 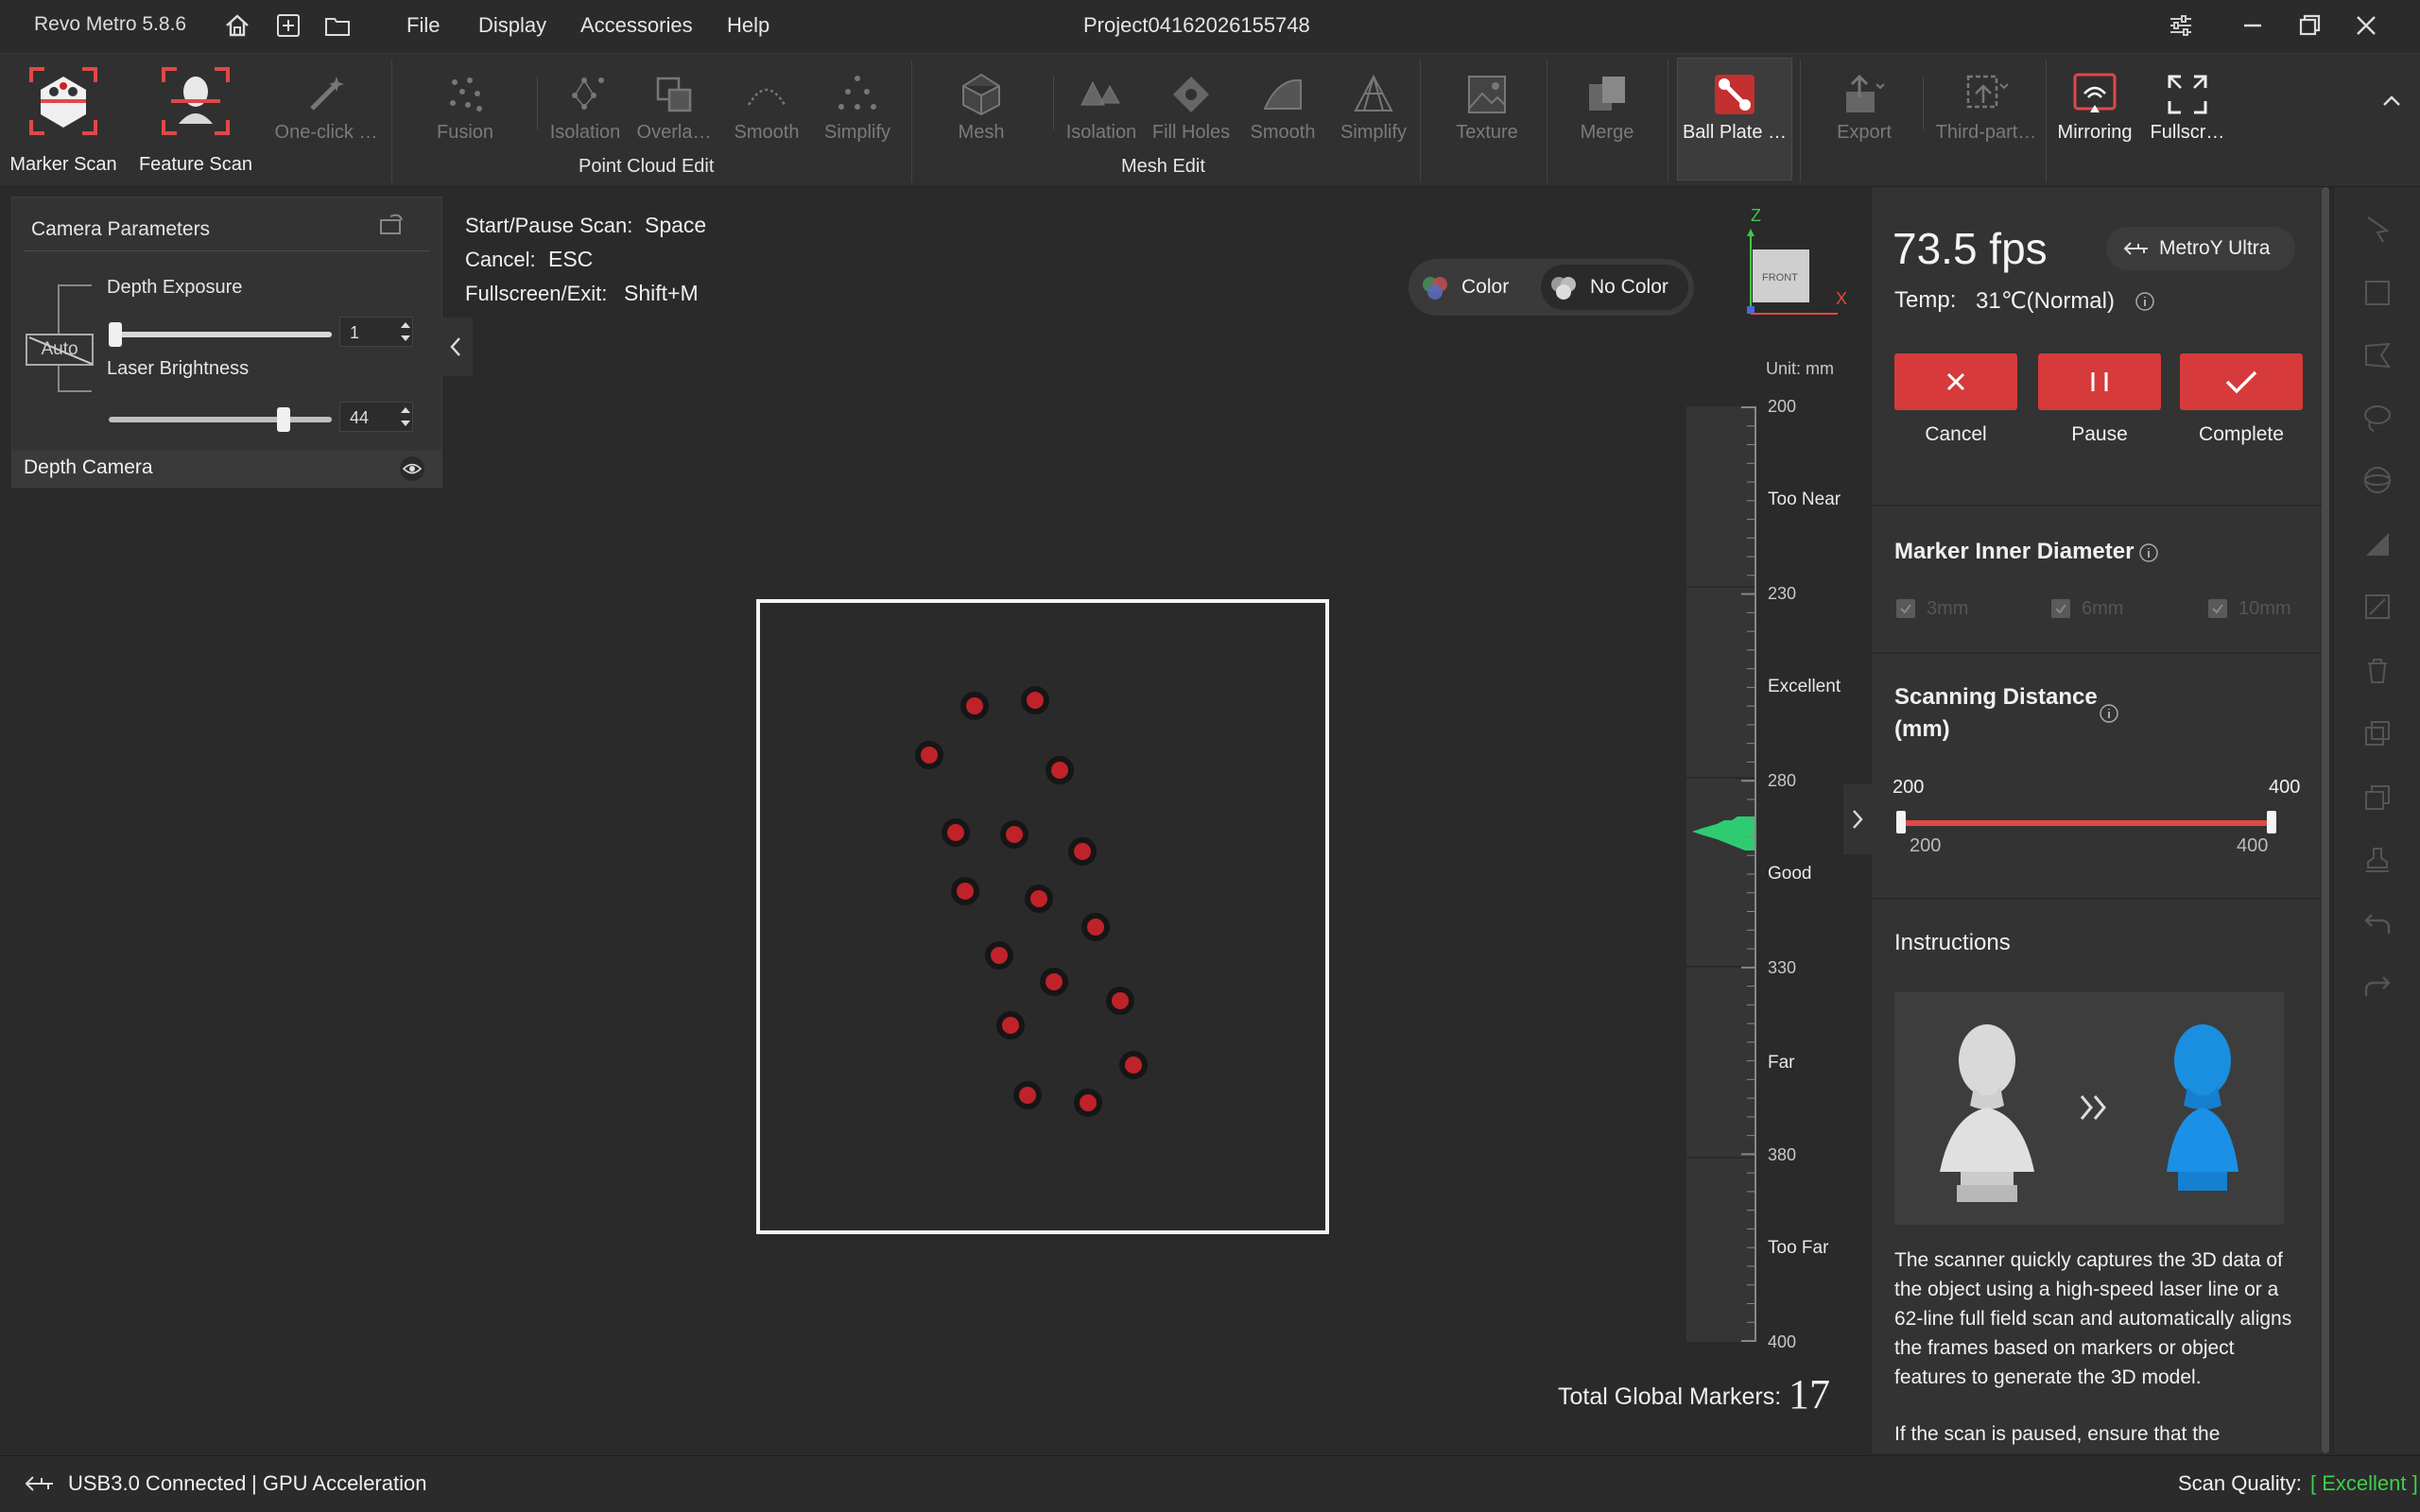 What do you see at coordinates (2377, 607) in the screenshot?
I see `connected-select-icon` at bounding box center [2377, 607].